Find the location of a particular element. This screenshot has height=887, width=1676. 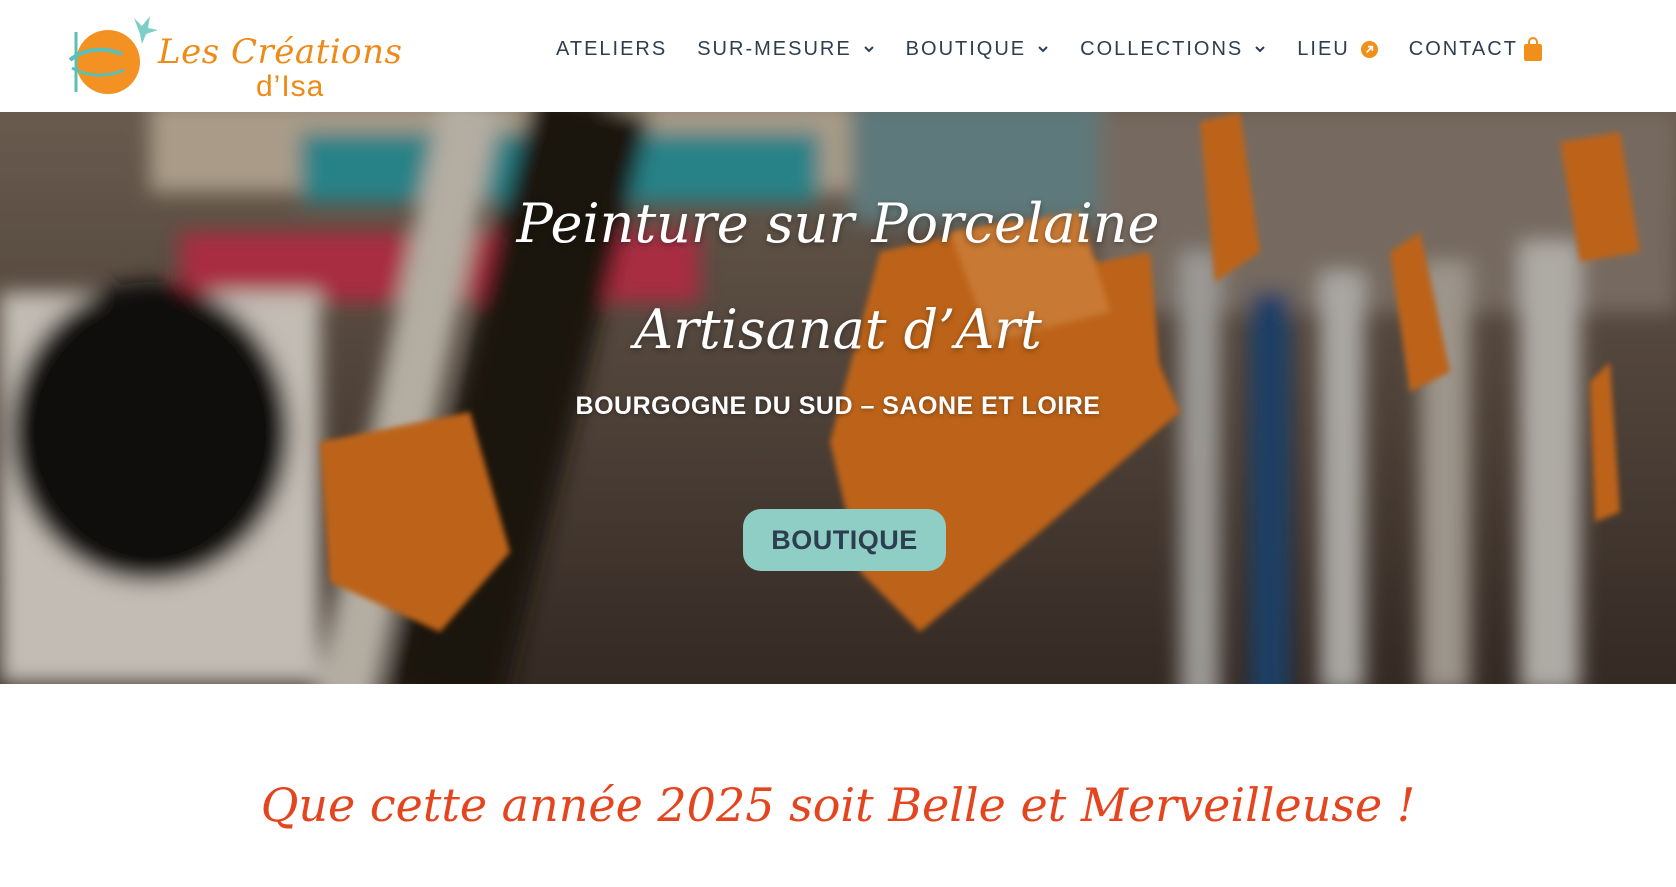

hero-subtitle: BOURGOGNE DU SUD – SAONE ET LOIRE is located at coordinates (838, 406).